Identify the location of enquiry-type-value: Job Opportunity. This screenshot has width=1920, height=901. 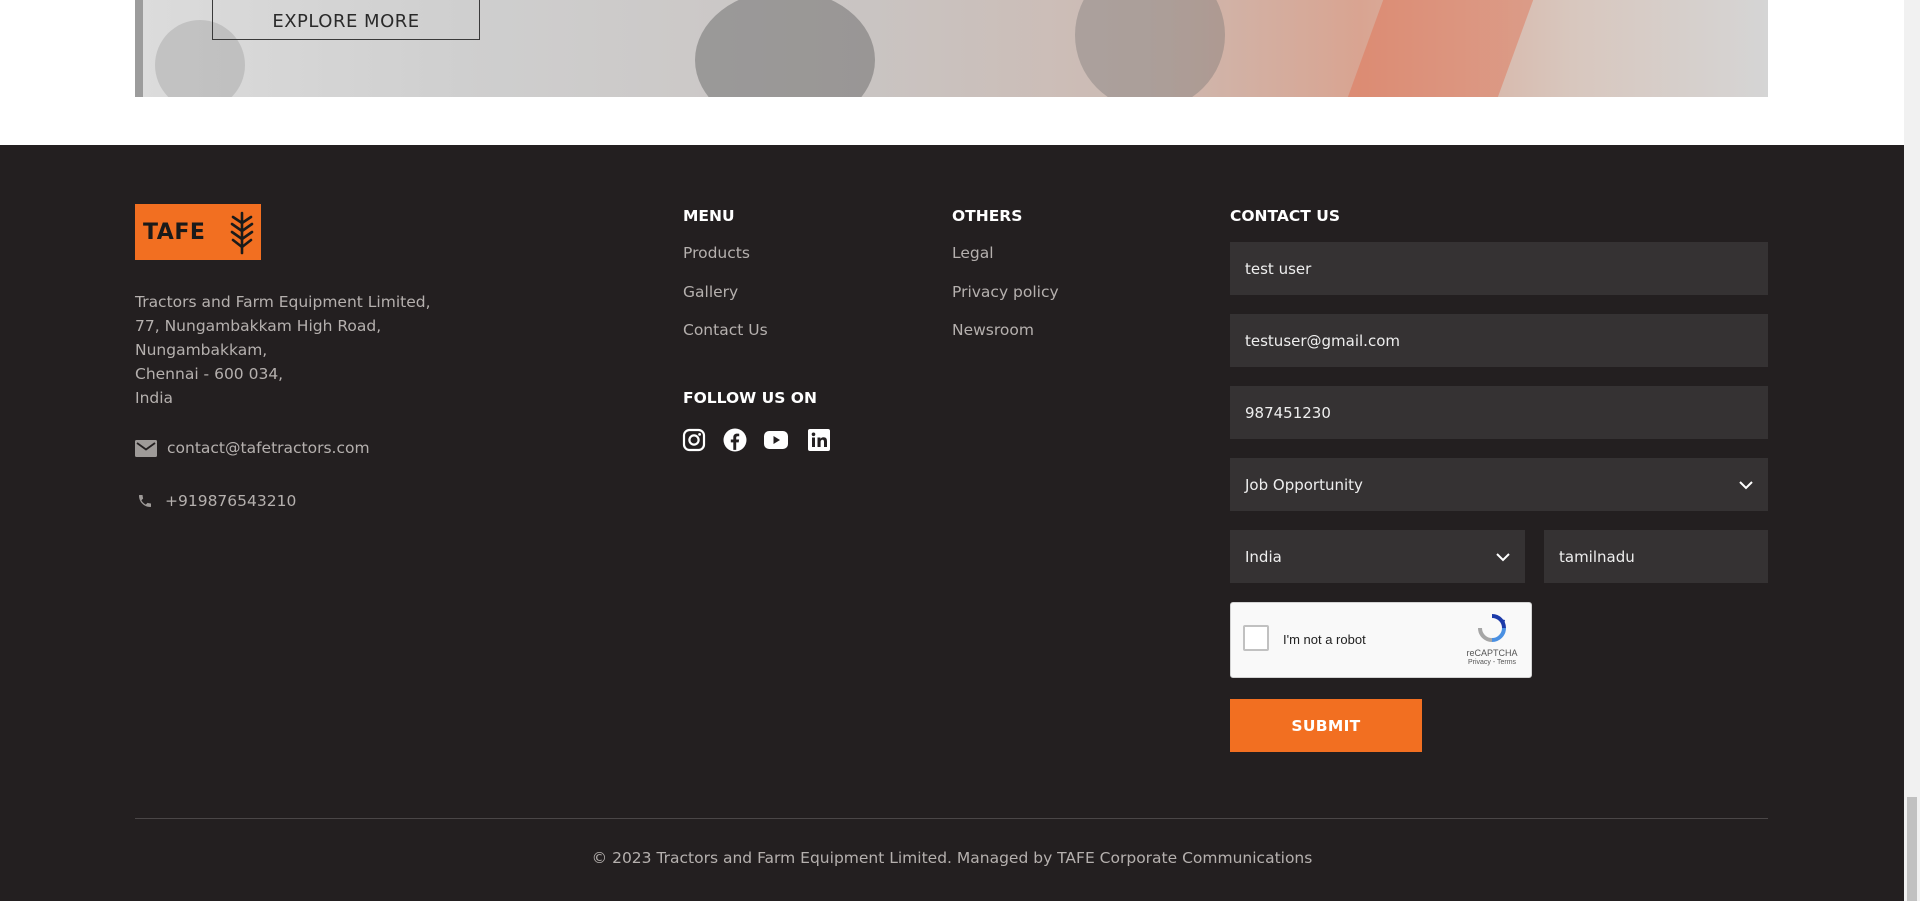
(1304, 484).